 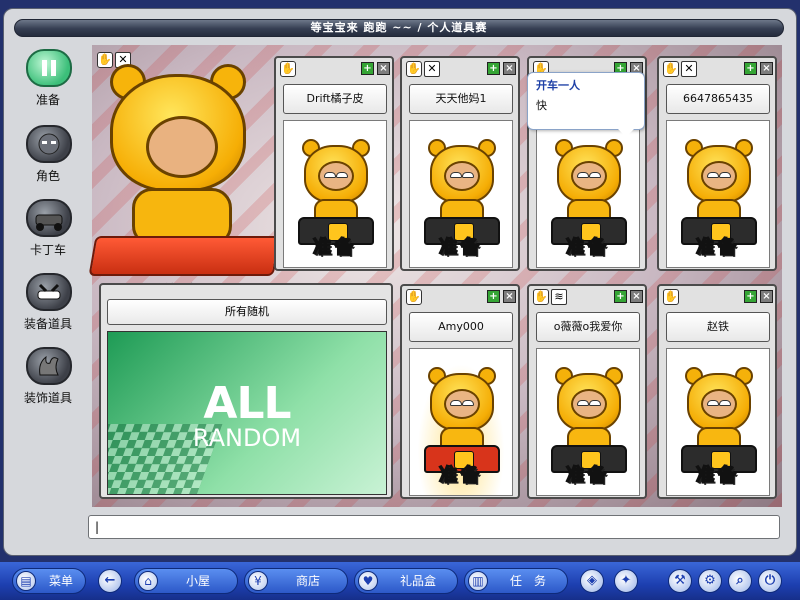 I want to click on character-icon, so click(x=49, y=144).